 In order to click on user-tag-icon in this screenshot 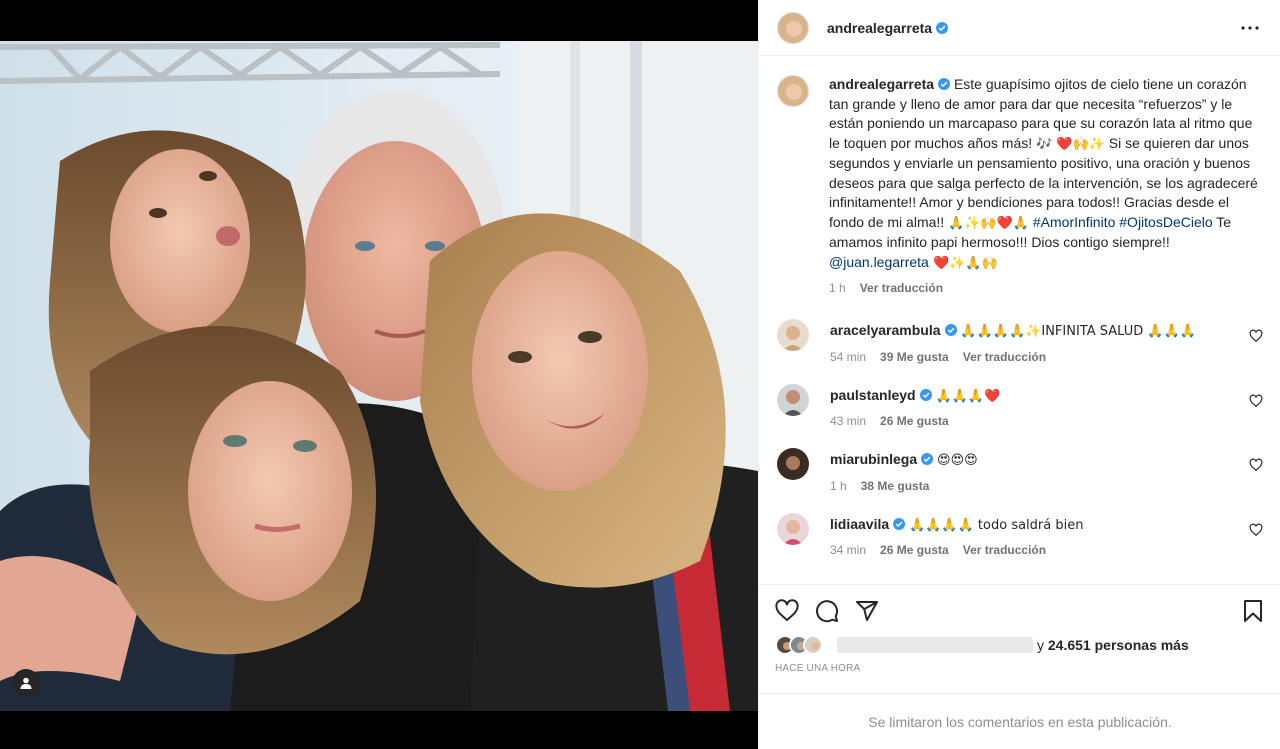, I will do `click(26, 683)`.